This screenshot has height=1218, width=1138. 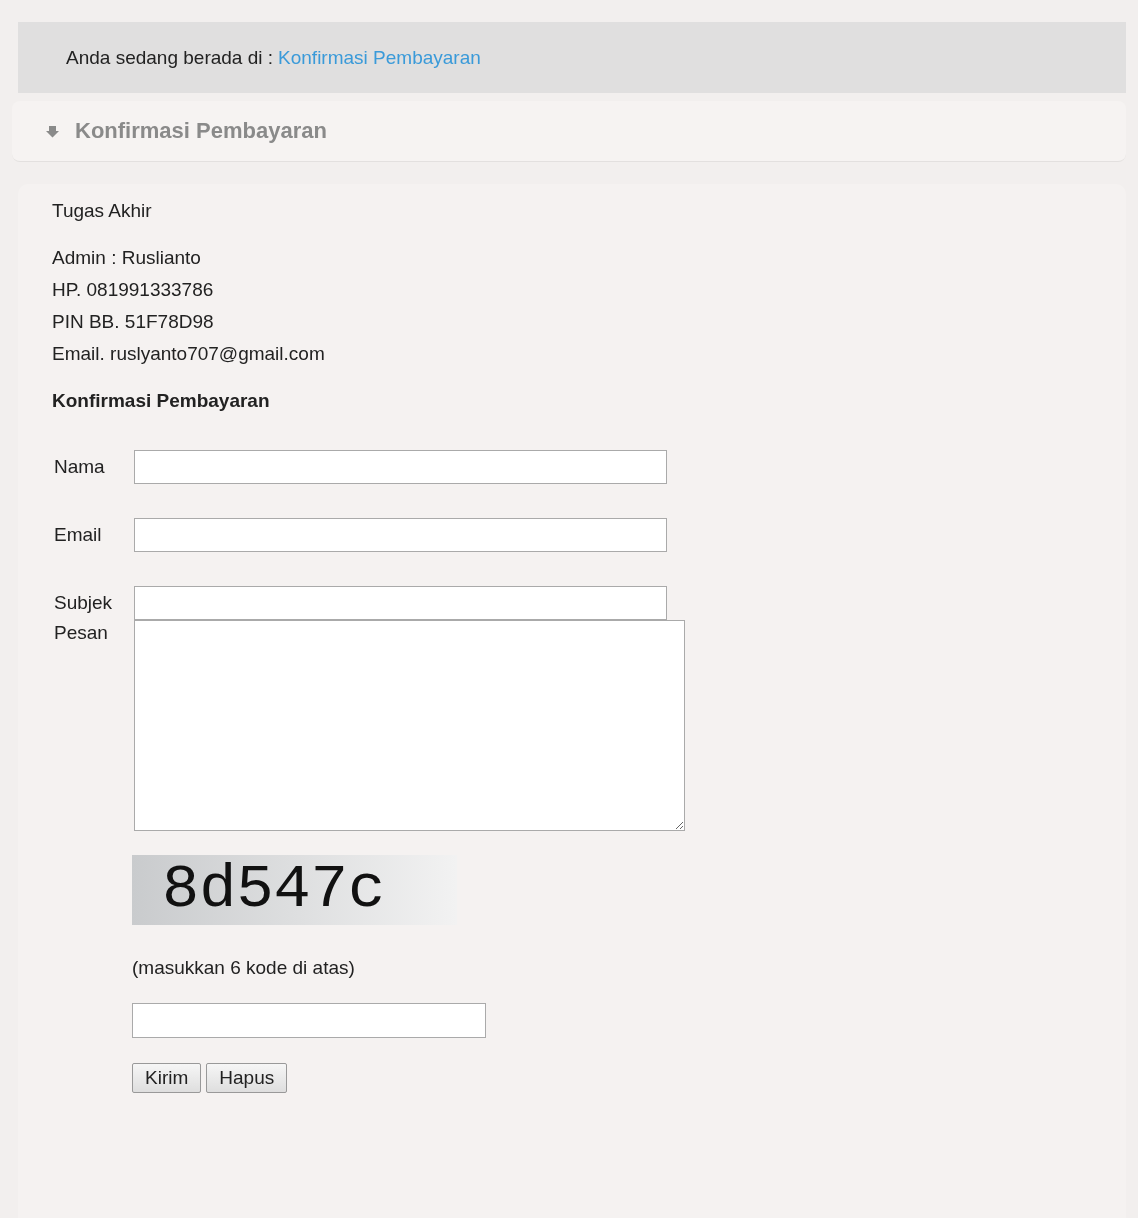 I want to click on intro-text: Tugas Akhir, so click(x=102, y=211).